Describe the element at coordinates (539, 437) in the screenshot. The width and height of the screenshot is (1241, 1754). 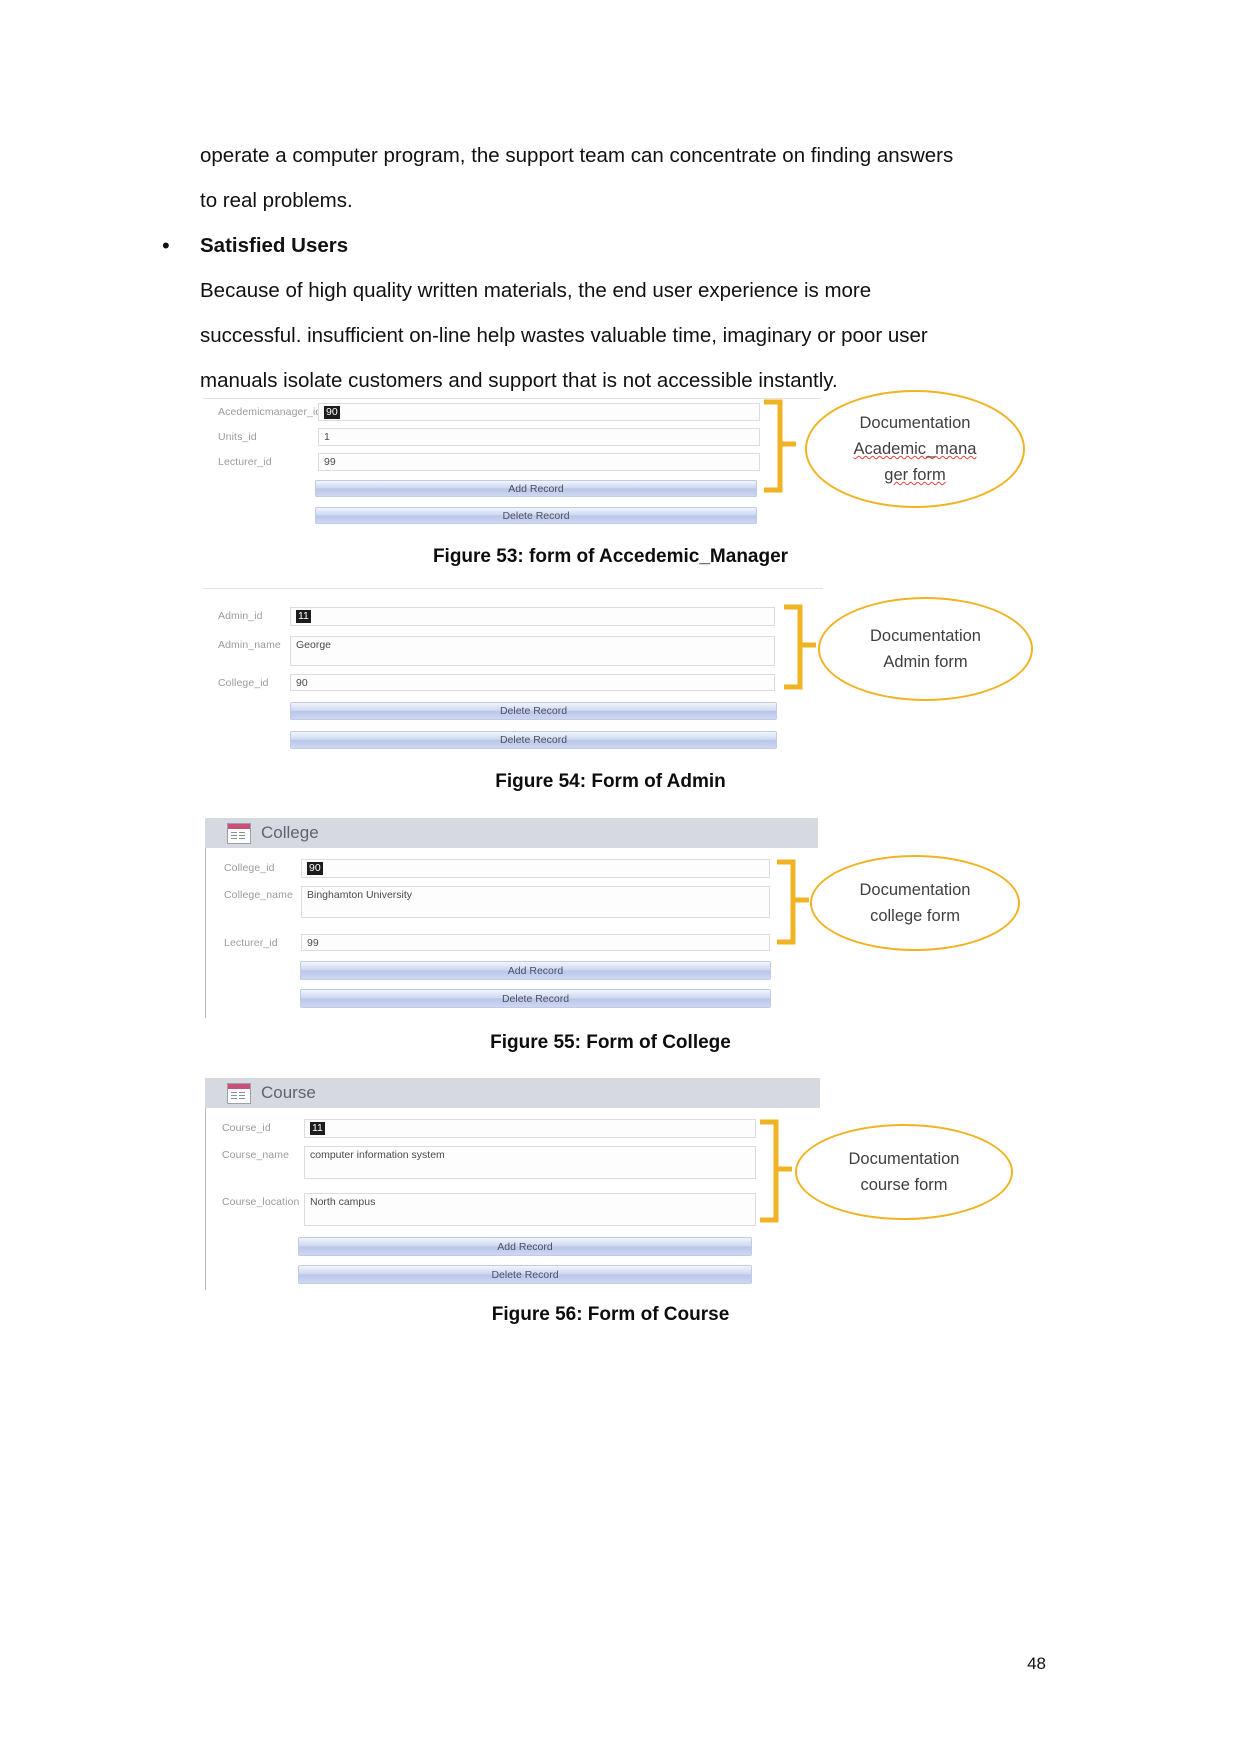
I see `field-input: 1` at that location.